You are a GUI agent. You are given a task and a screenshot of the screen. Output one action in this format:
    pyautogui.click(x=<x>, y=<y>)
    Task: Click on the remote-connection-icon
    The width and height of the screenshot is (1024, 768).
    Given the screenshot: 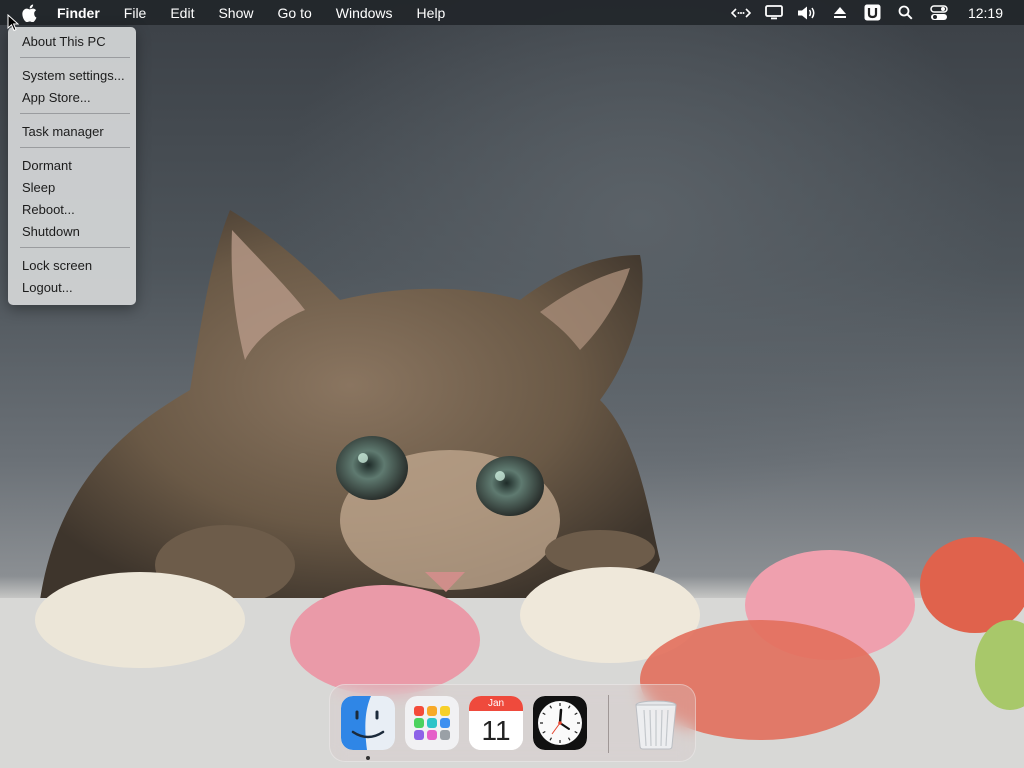 What is the action you would take?
    pyautogui.click(x=741, y=13)
    